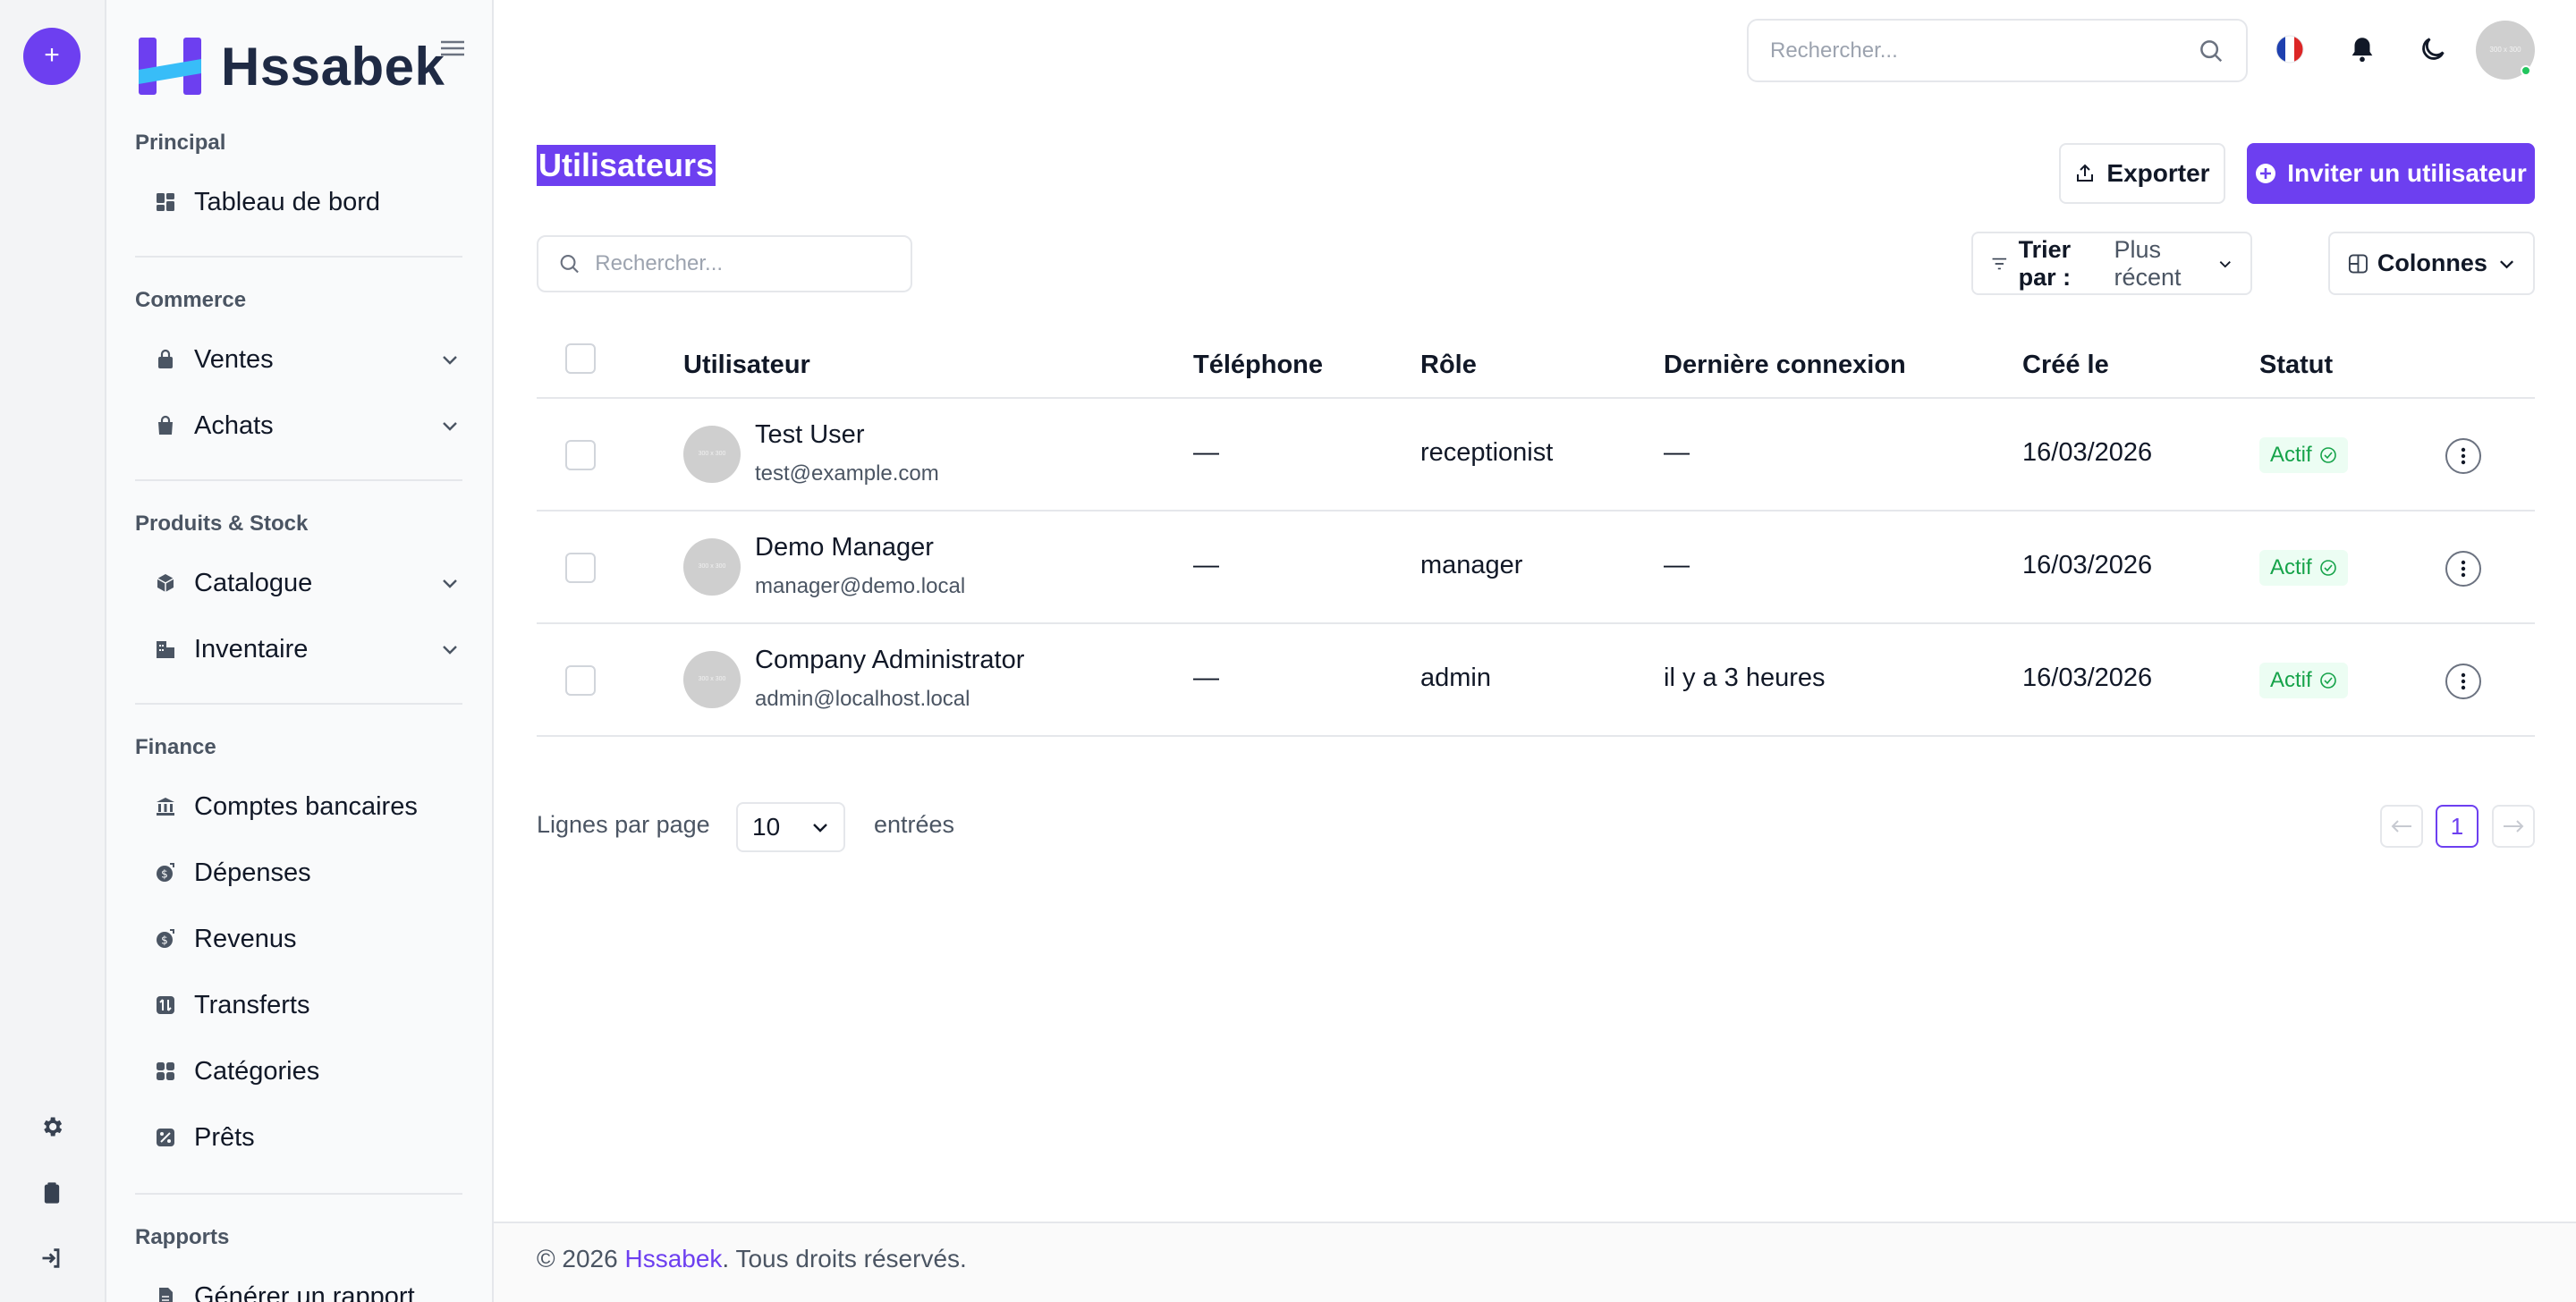 The image size is (2576, 1302). What do you see at coordinates (51, 56) in the screenshot?
I see `quick-add-button: +` at bounding box center [51, 56].